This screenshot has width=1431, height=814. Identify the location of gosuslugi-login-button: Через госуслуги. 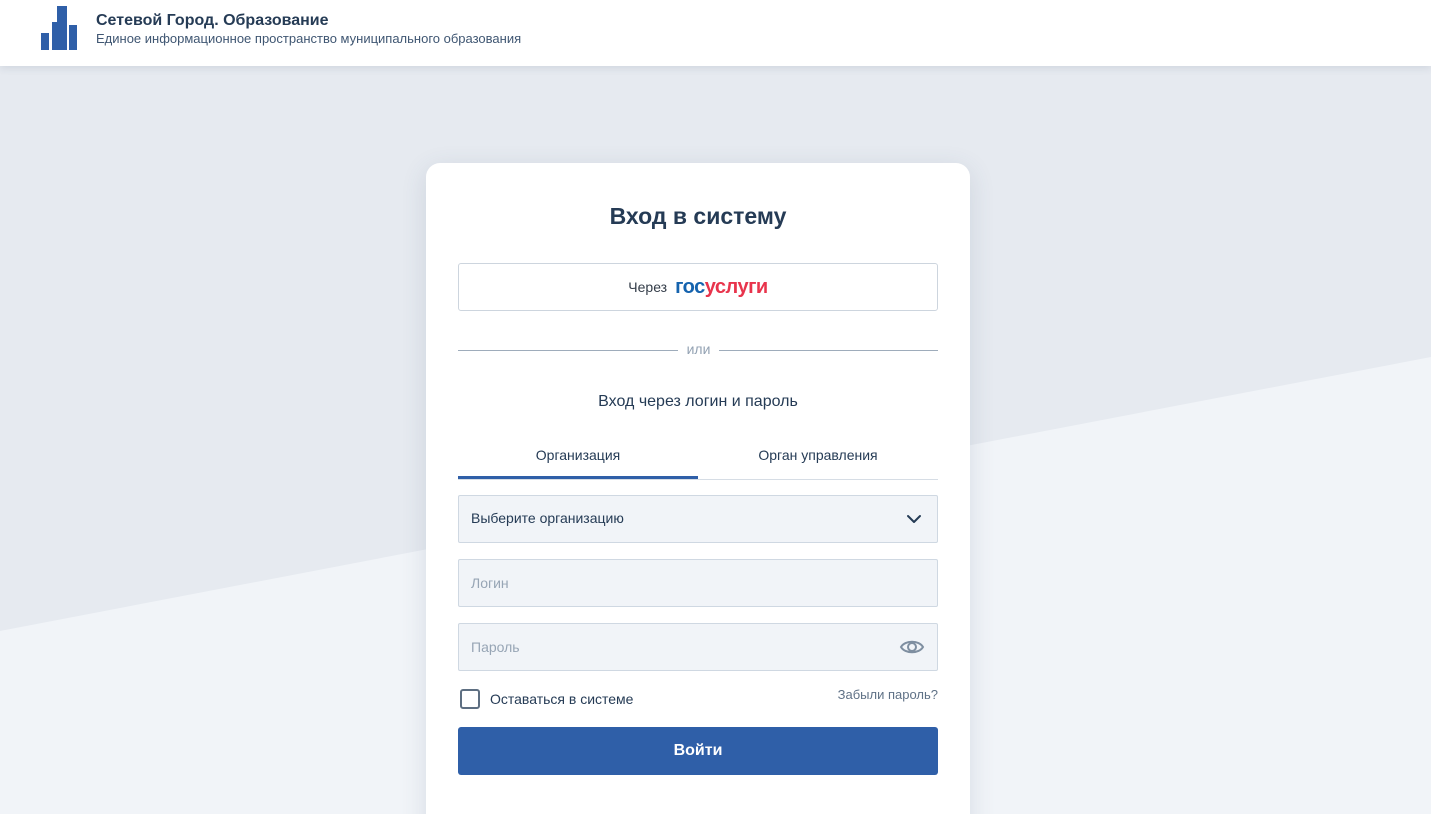
(698, 287).